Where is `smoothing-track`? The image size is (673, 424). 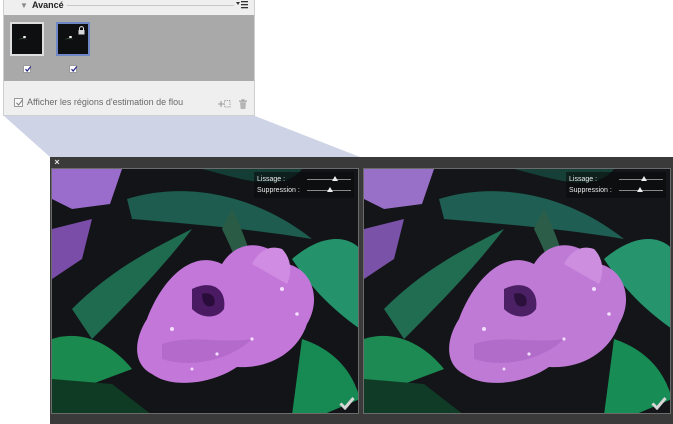 smoothing-track is located at coordinates (329, 179).